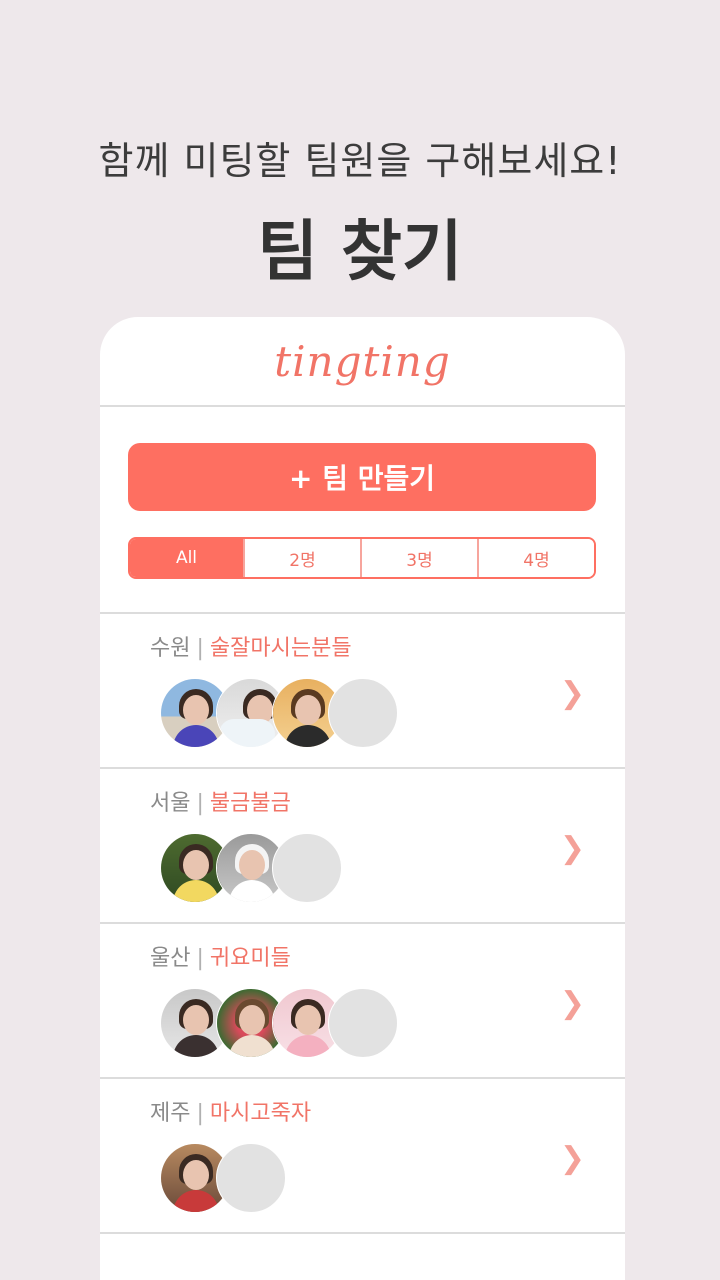  What do you see at coordinates (250, 803) in the screenshot?
I see `team-name: 불금불금` at bounding box center [250, 803].